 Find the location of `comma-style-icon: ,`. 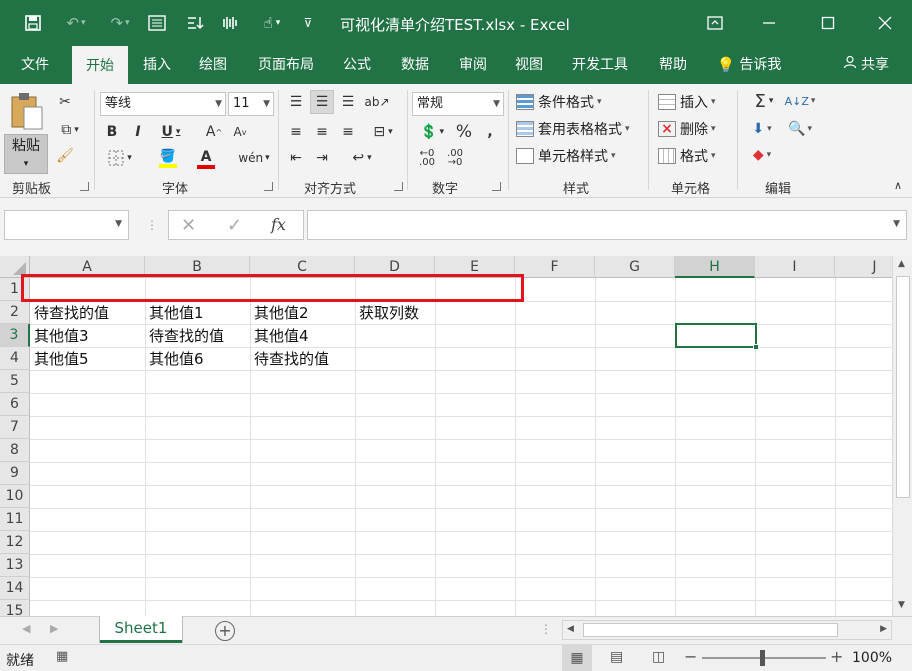

comma-style-icon: , is located at coordinates (490, 132).